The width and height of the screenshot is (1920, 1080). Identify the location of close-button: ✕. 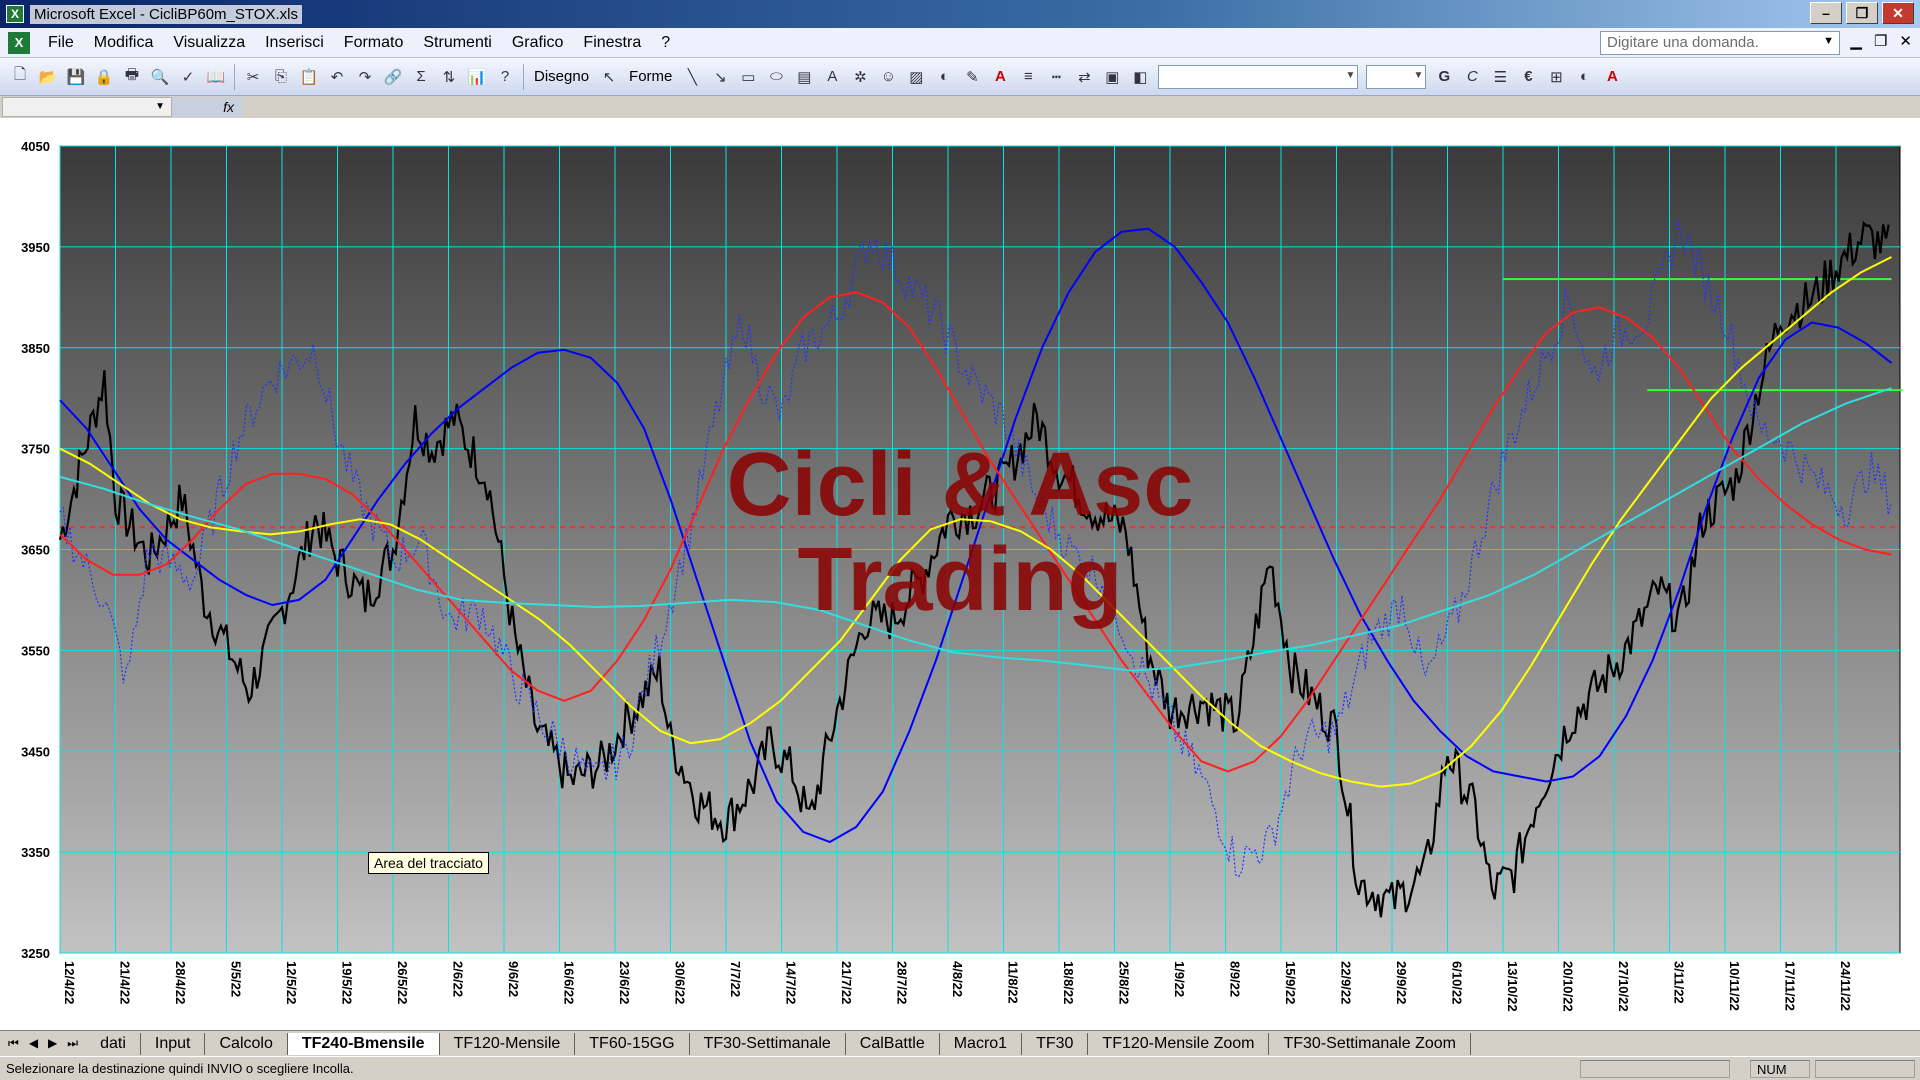
(1898, 13).